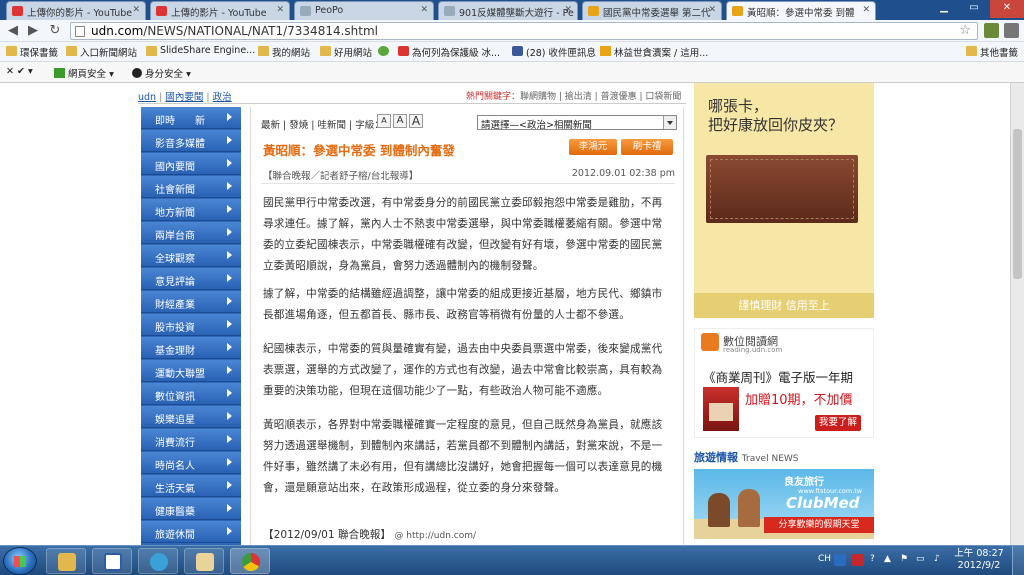  I want to click on show-desktop-button, so click(1018, 560).